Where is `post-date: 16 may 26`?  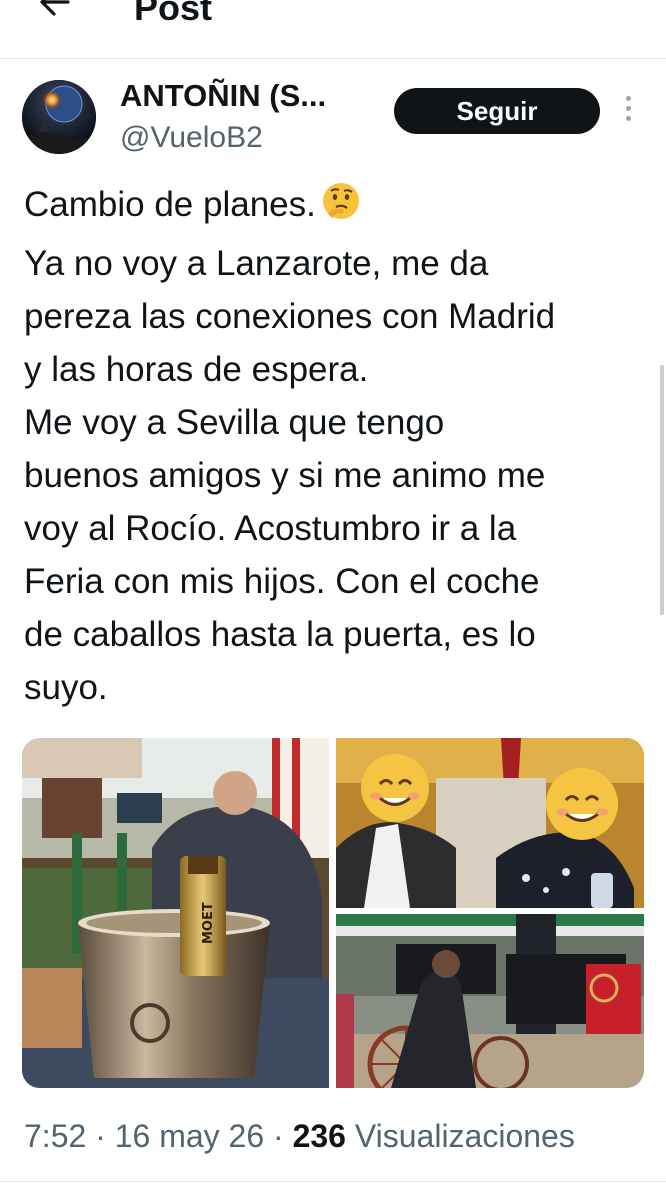 post-date: 16 may 26 is located at coordinates (189, 1136).